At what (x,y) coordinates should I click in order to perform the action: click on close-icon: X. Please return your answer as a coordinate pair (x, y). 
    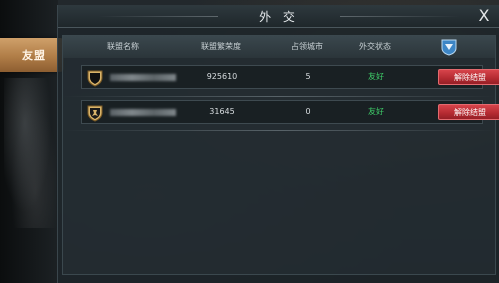
    Looking at the image, I should click on (484, 15).